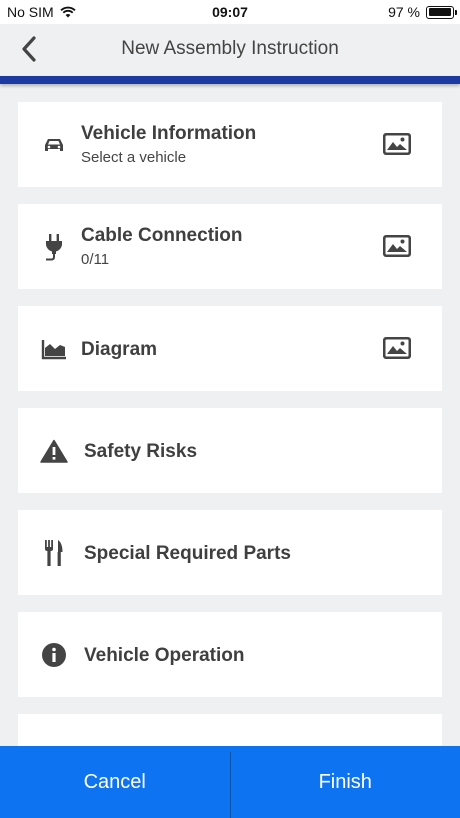 The width and height of the screenshot is (460, 818). I want to click on battery-icon, so click(441, 12).